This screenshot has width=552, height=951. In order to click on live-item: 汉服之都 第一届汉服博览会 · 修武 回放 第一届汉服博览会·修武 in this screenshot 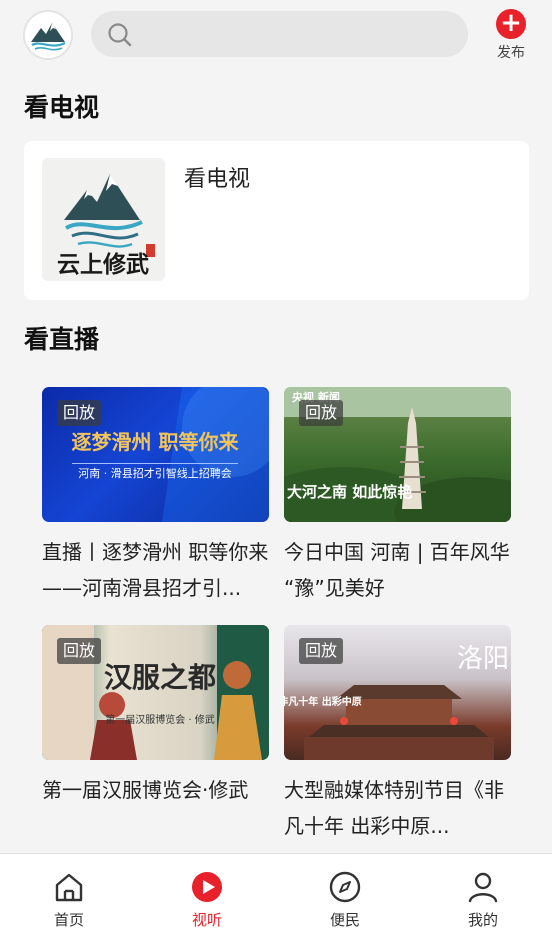, I will do `click(155, 716)`.